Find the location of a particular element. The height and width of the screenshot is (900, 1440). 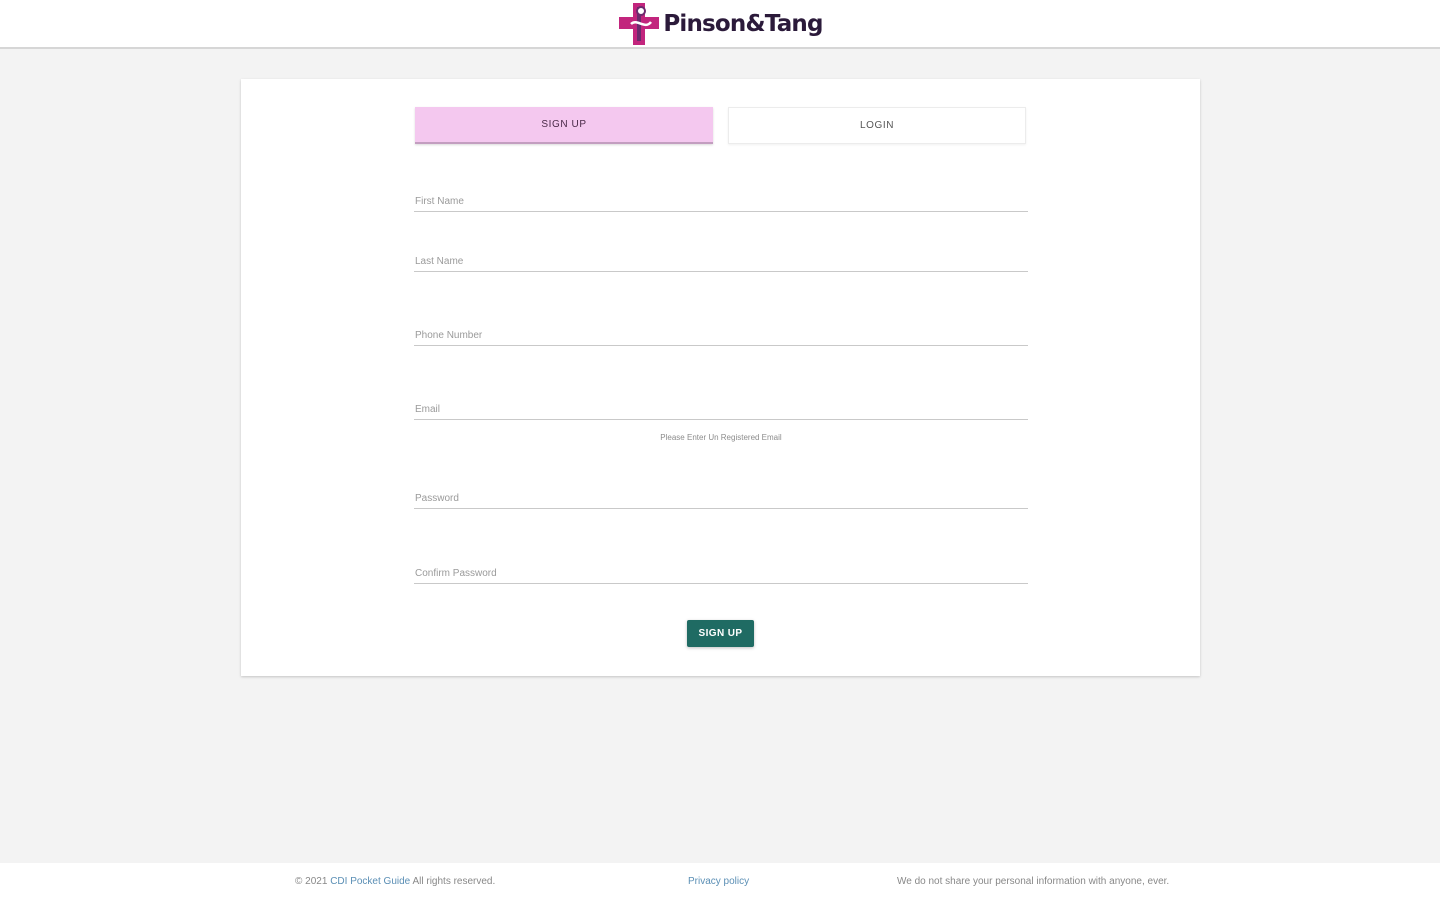

last-name-input is located at coordinates (721, 261).